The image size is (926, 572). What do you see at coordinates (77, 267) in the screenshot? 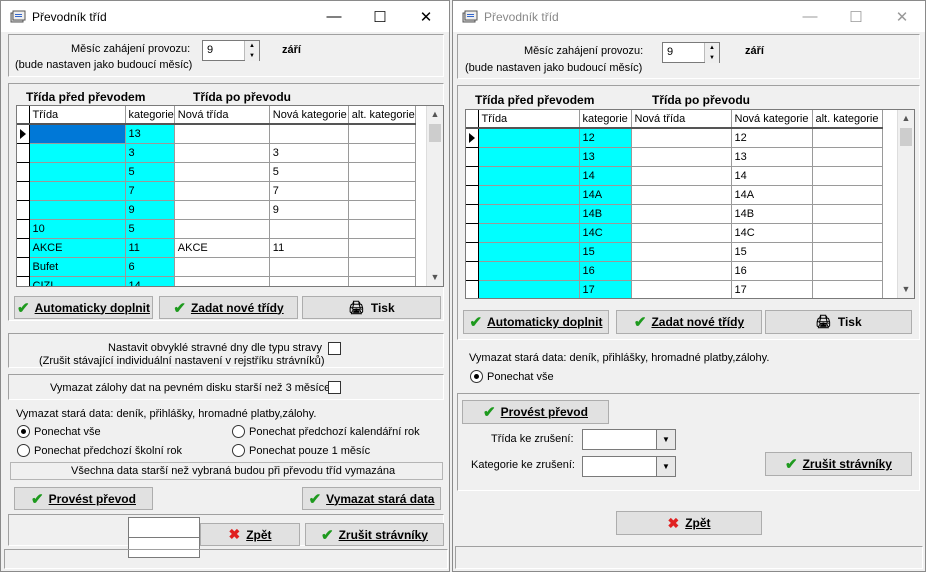
I see `grid-cell: Bufet` at bounding box center [77, 267].